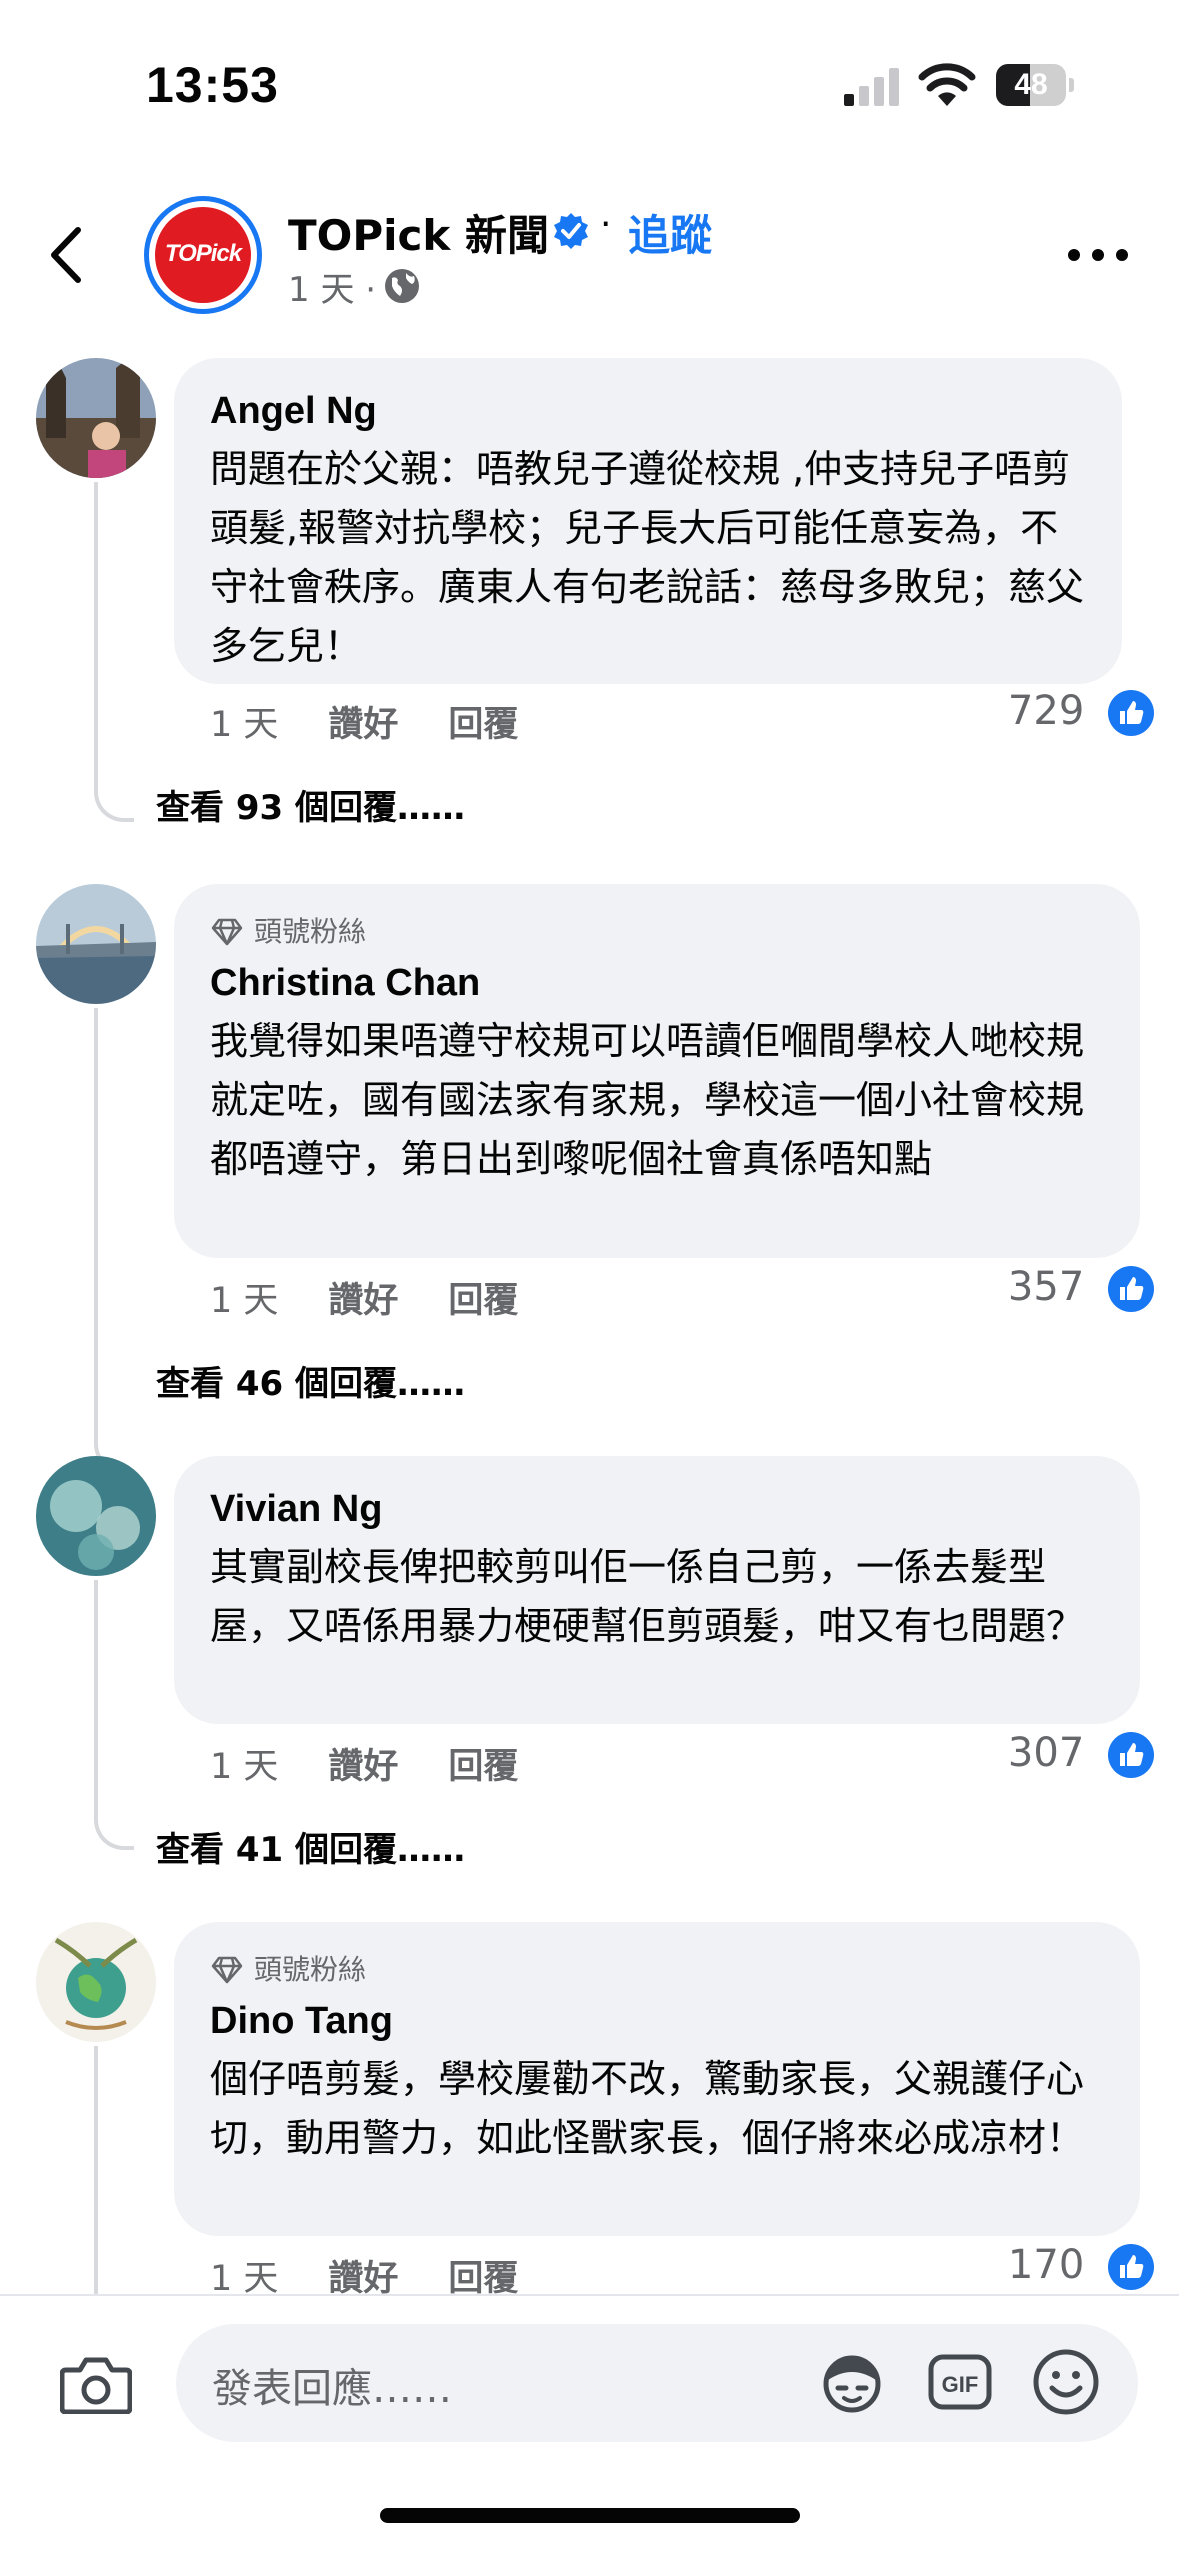 The height and width of the screenshot is (2556, 1179). What do you see at coordinates (670, 232) in the screenshot?
I see `follow-button: 追蹤` at bounding box center [670, 232].